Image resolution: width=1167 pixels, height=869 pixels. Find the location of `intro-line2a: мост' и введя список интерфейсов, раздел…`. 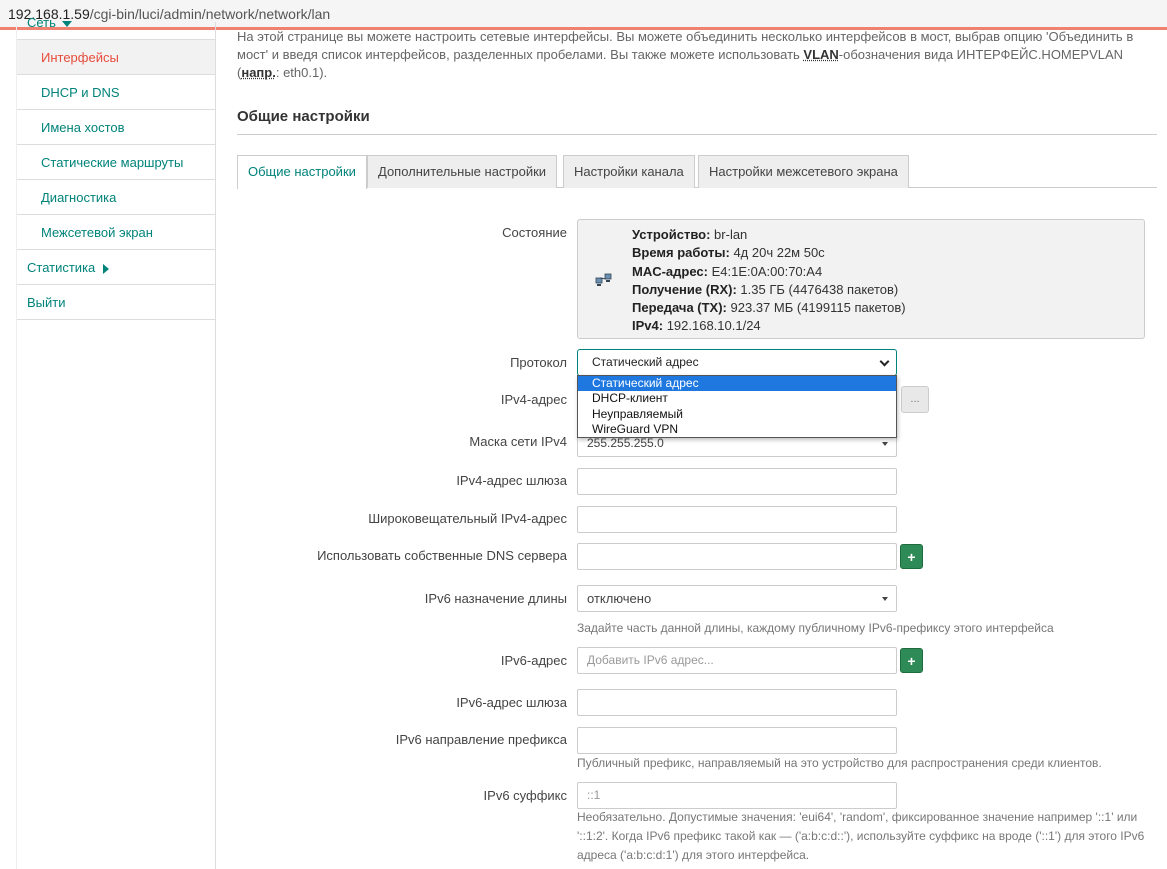

intro-line2a: мост' и введя список интерфейсов, раздел… is located at coordinates (520, 54).